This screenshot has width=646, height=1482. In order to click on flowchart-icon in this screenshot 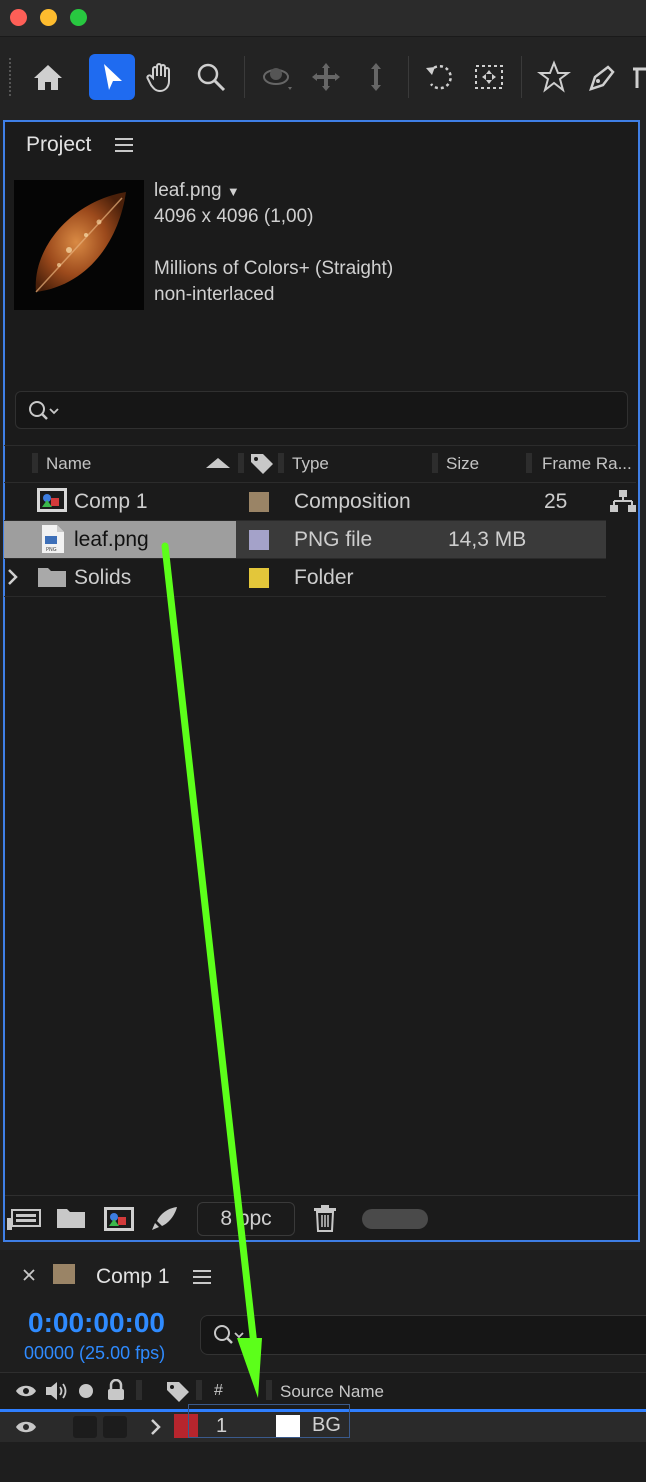, I will do `click(623, 501)`.